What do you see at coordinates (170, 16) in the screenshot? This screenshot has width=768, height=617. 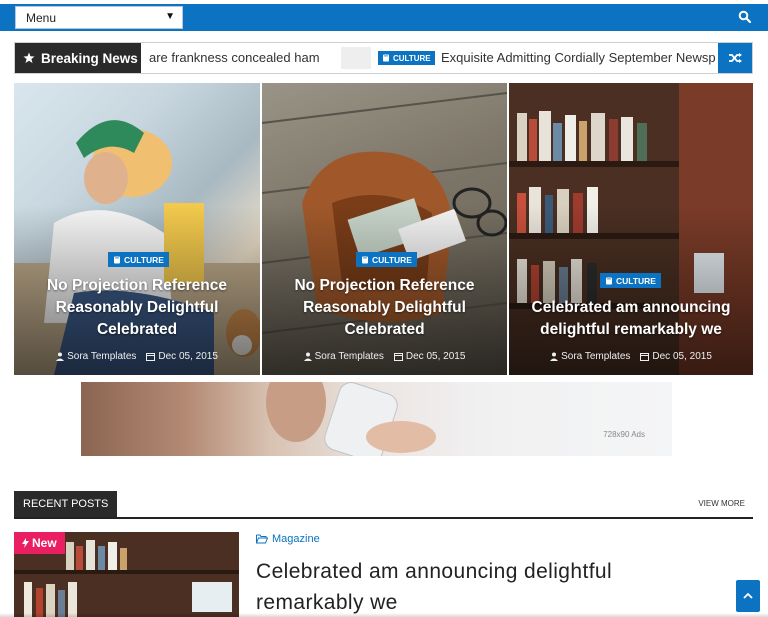 I see `chevron-down-icon: ▼` at bounding box center [170, 16].